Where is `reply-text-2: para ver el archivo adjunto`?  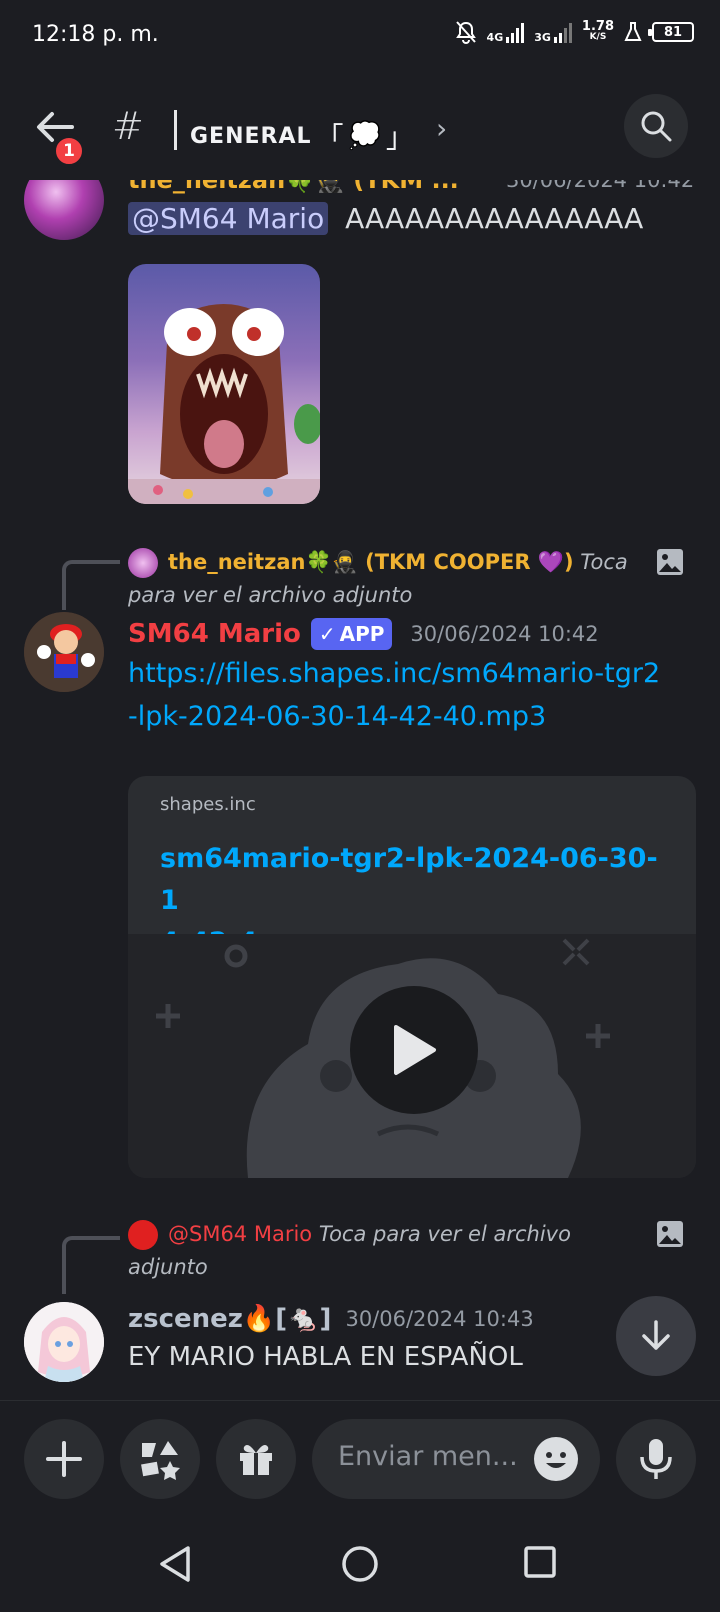
reply-text-2: para ver el archivo adjunto is located at coordinates (270, 595).